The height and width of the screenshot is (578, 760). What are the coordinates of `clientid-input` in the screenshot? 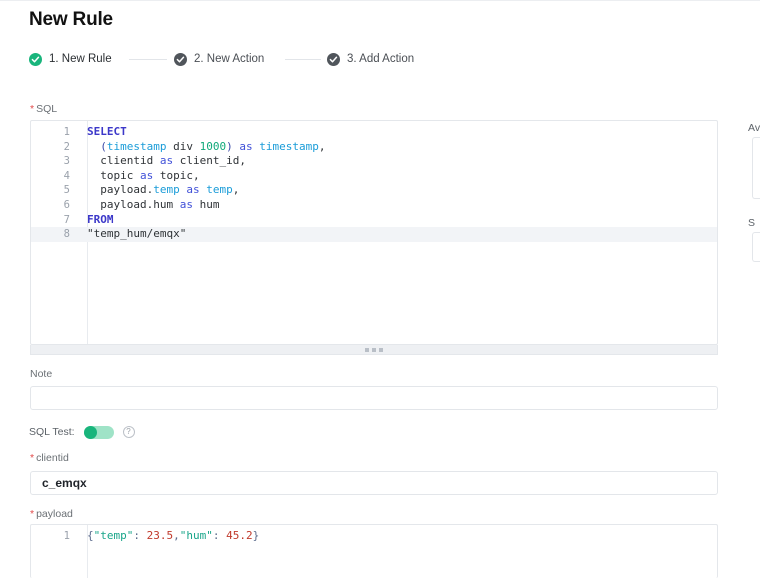 It's located at (374, 483).